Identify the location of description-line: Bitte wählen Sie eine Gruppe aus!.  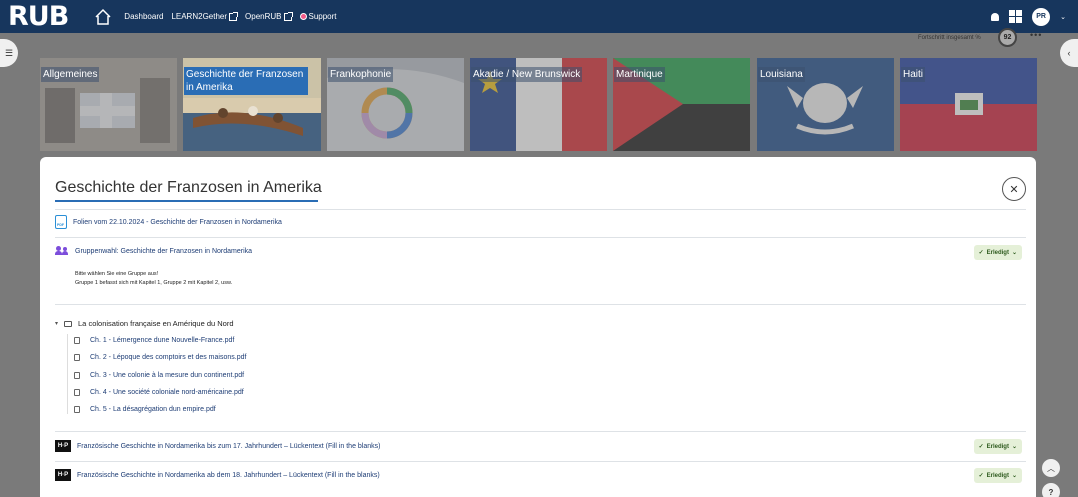
(117, 274).